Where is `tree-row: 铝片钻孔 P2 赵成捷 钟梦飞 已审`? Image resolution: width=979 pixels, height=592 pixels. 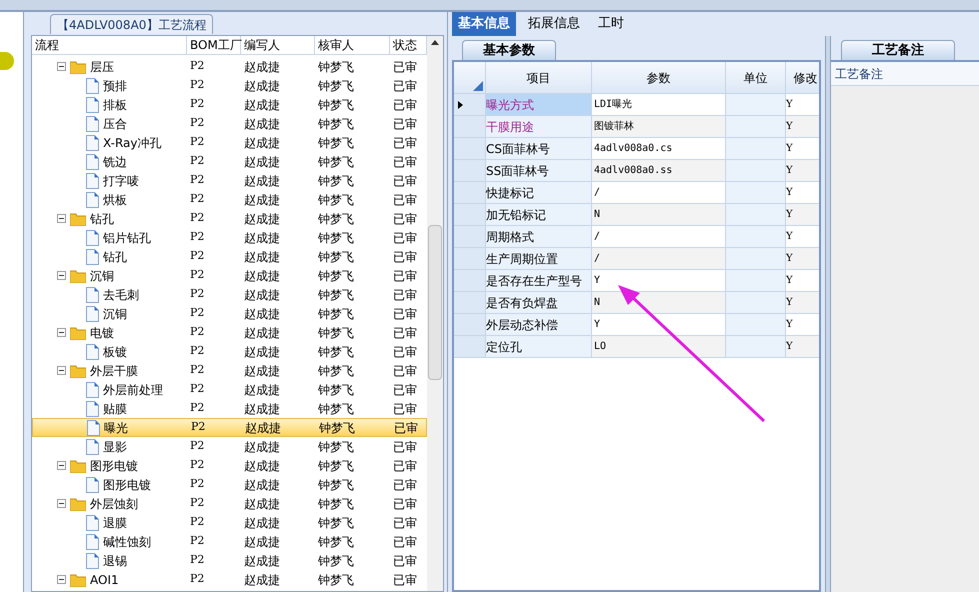 tree-row: 铝片钻孔 P2 赵成捷 钟梦飞 已审 is located at coordinates (229, 237).